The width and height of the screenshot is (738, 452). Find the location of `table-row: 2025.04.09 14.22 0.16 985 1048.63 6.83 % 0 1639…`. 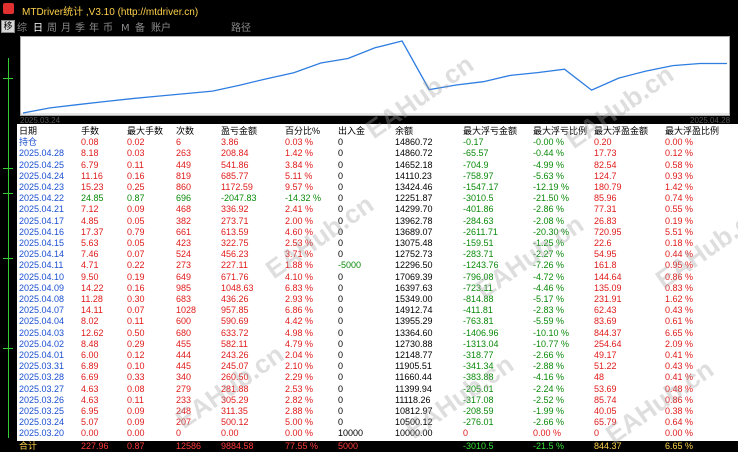

table-row: 2025.04.09 14.22 0.16 985 1048.63 6.83 % 0 1639… is located at coordinates (377, 288).